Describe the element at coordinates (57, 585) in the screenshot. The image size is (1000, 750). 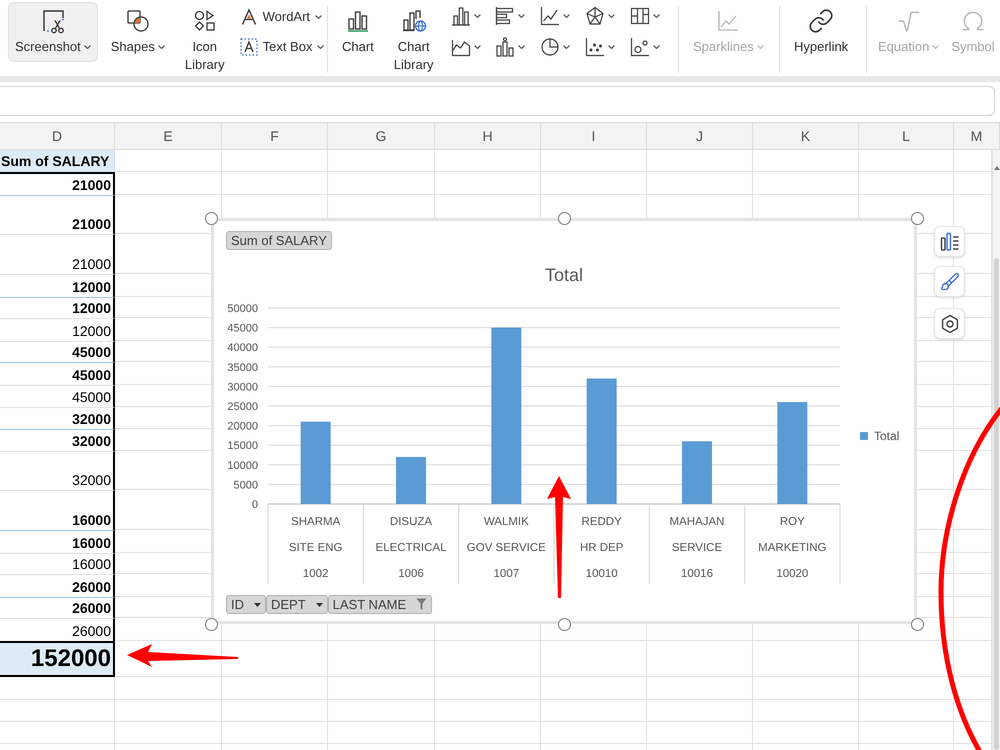
I see `salary-cell: 26000` at that location.